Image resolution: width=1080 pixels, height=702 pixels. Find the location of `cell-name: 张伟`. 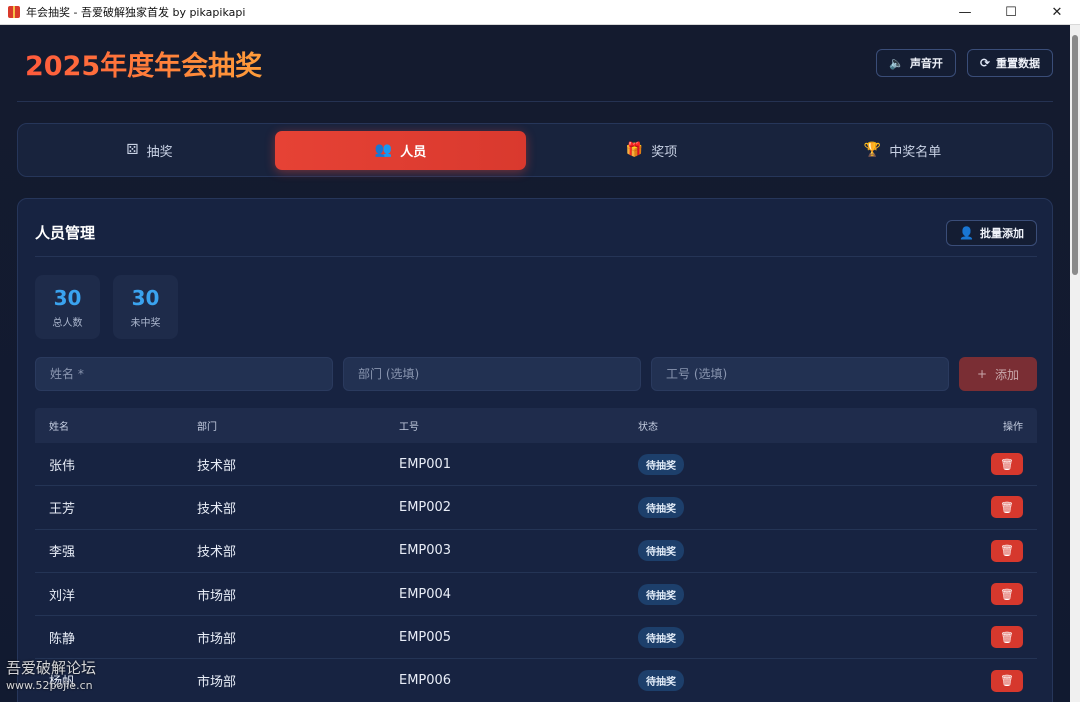

cell-name: 张伟 is located at coordinates (62, 466).